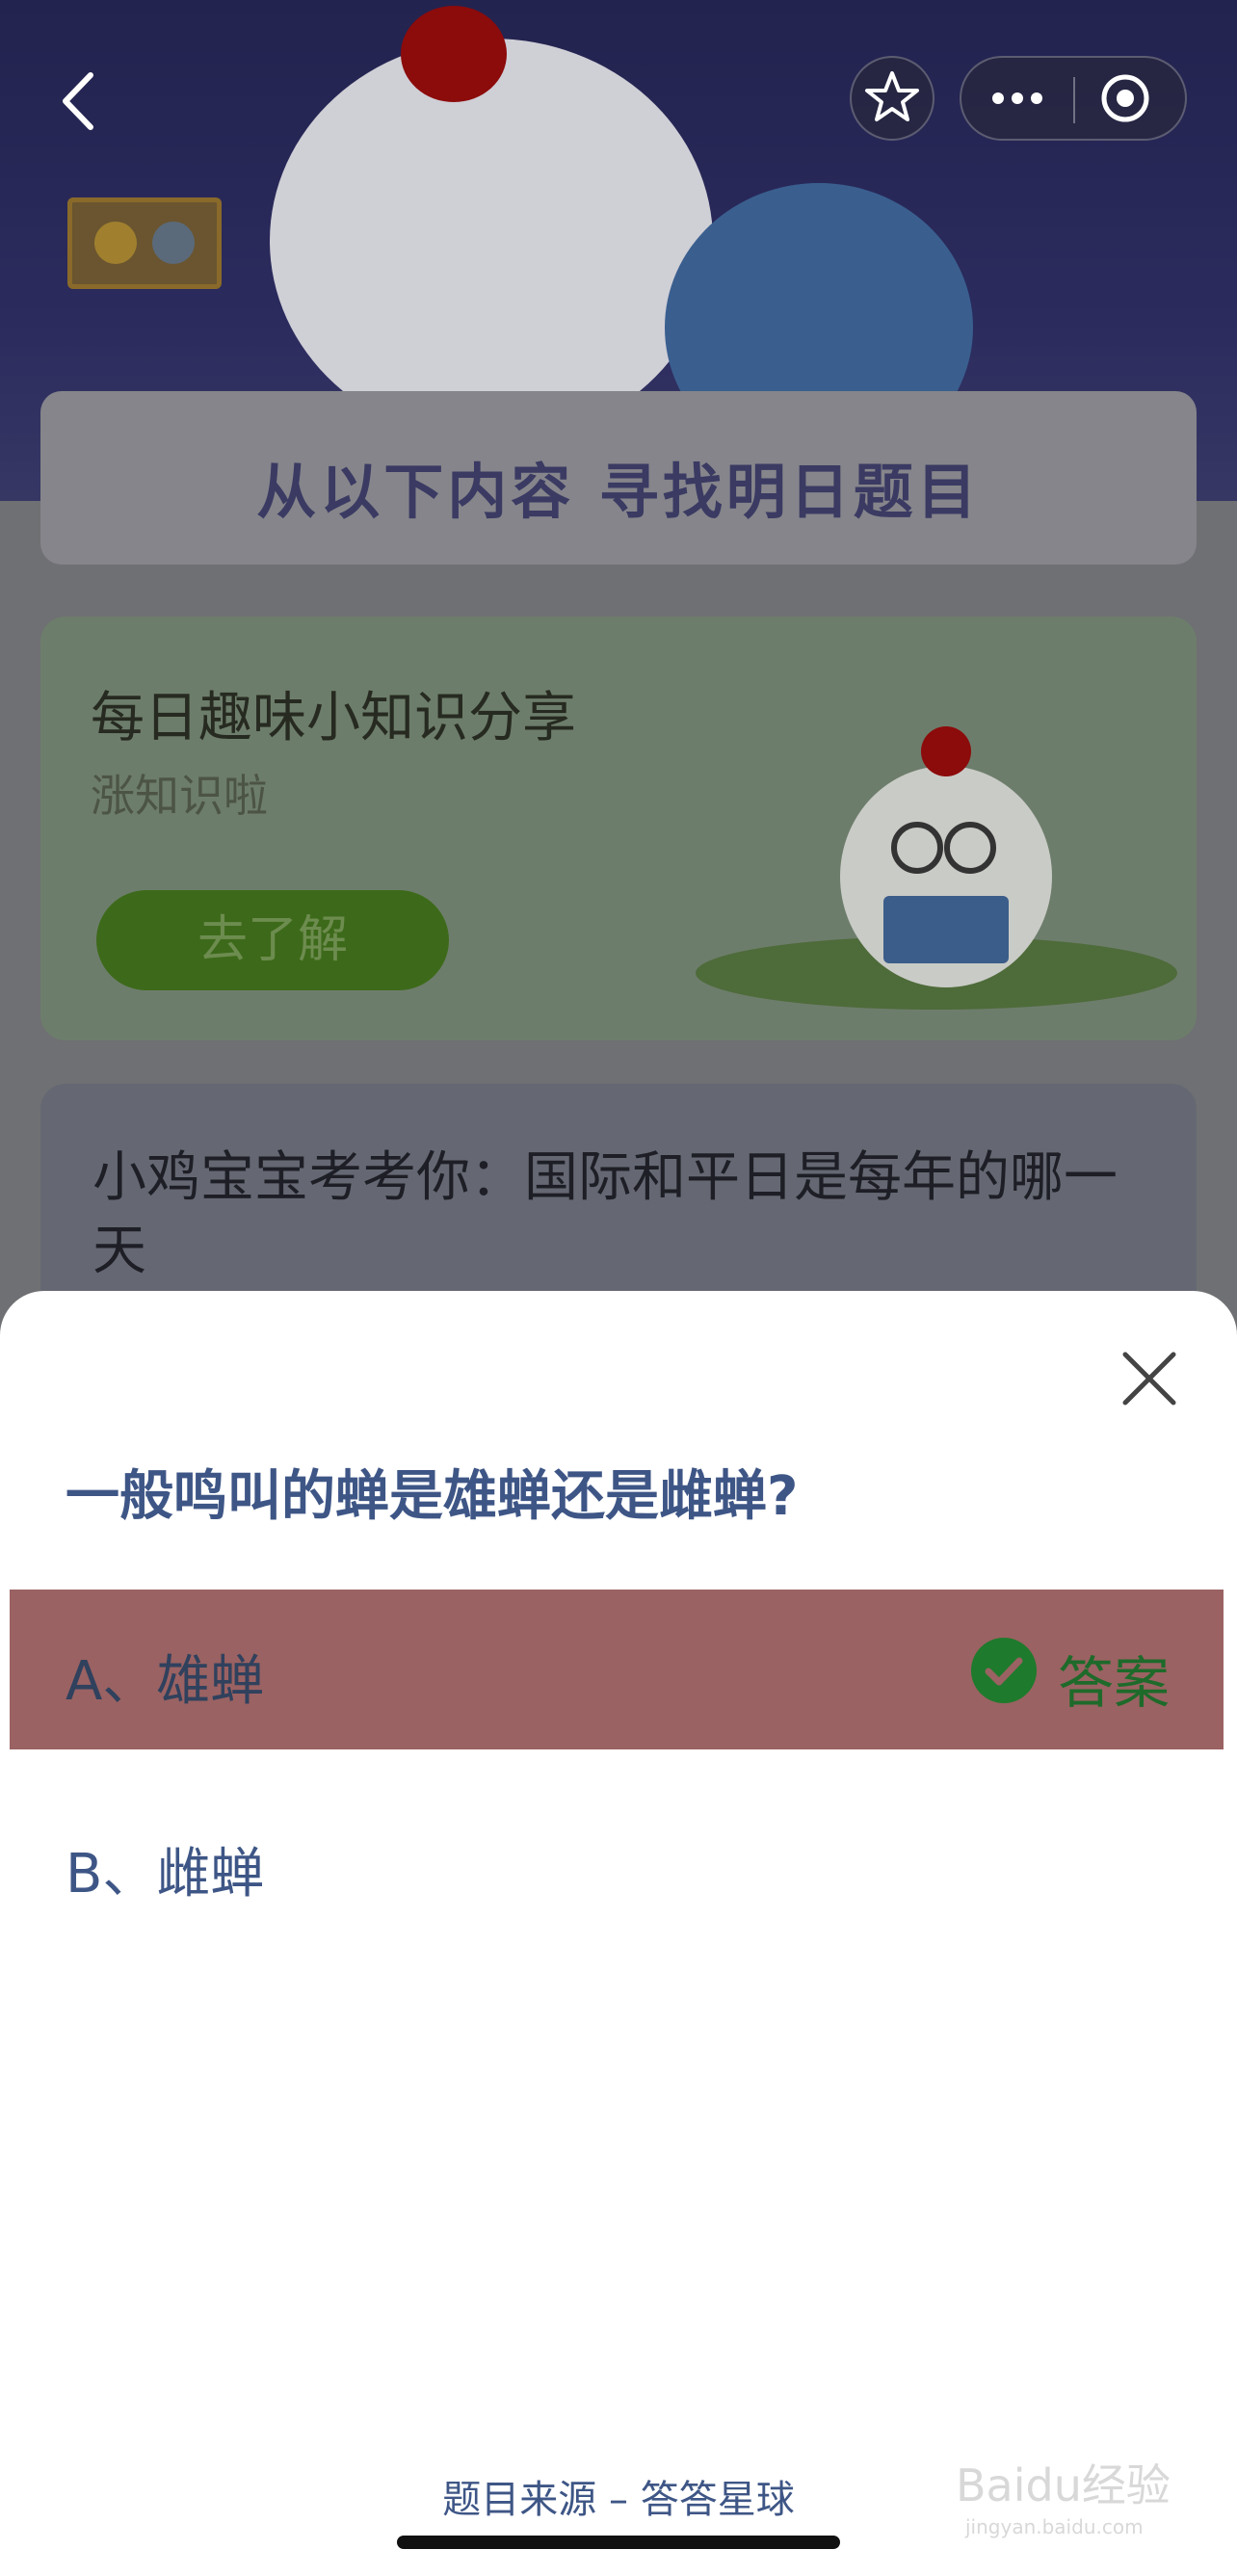  Describe the element at coordinates (1054, 2526) in the screenshot. I see `svg-text: jingyan.baidu.com` at that location.